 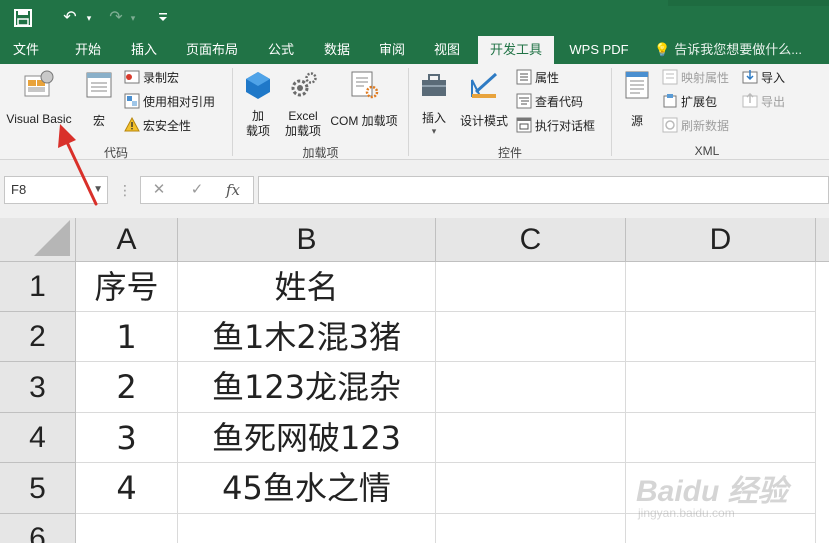 What do you see at coordinates (637, 99) in the screenshot?
I see `xml-source-button: 源` at bounding box center [637, 99].